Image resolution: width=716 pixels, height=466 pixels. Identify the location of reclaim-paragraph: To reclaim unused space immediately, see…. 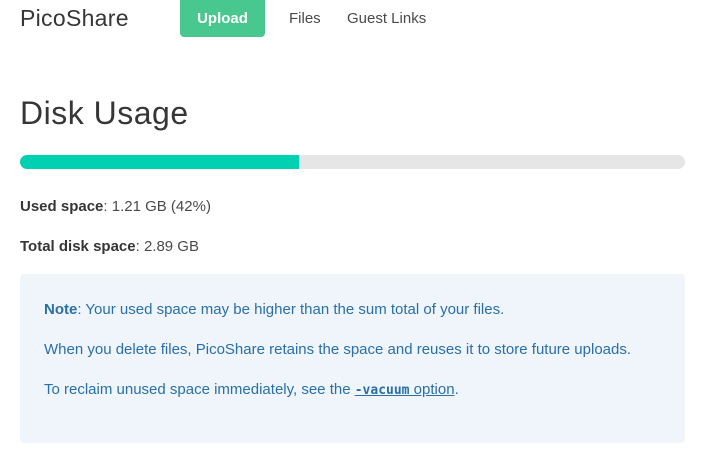
(352, 390).